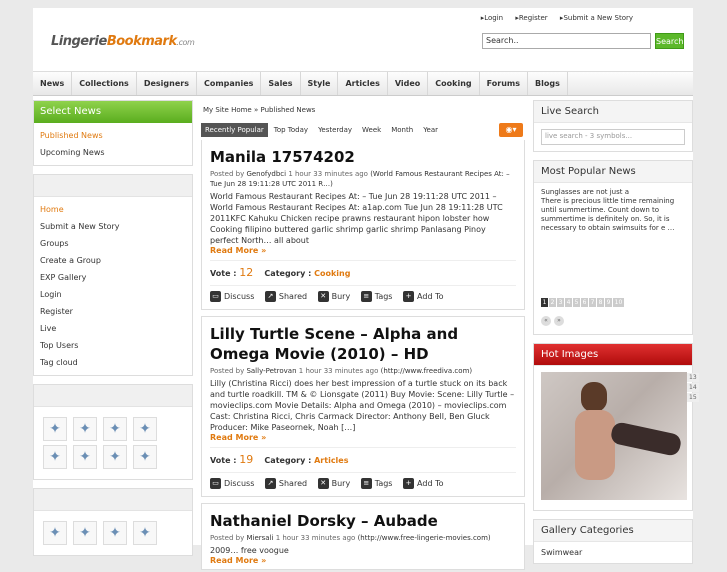 Image resolution: width=727 pixels, height=572 pixels. I want to click on nav-articles: Articles, so click(363, 83).